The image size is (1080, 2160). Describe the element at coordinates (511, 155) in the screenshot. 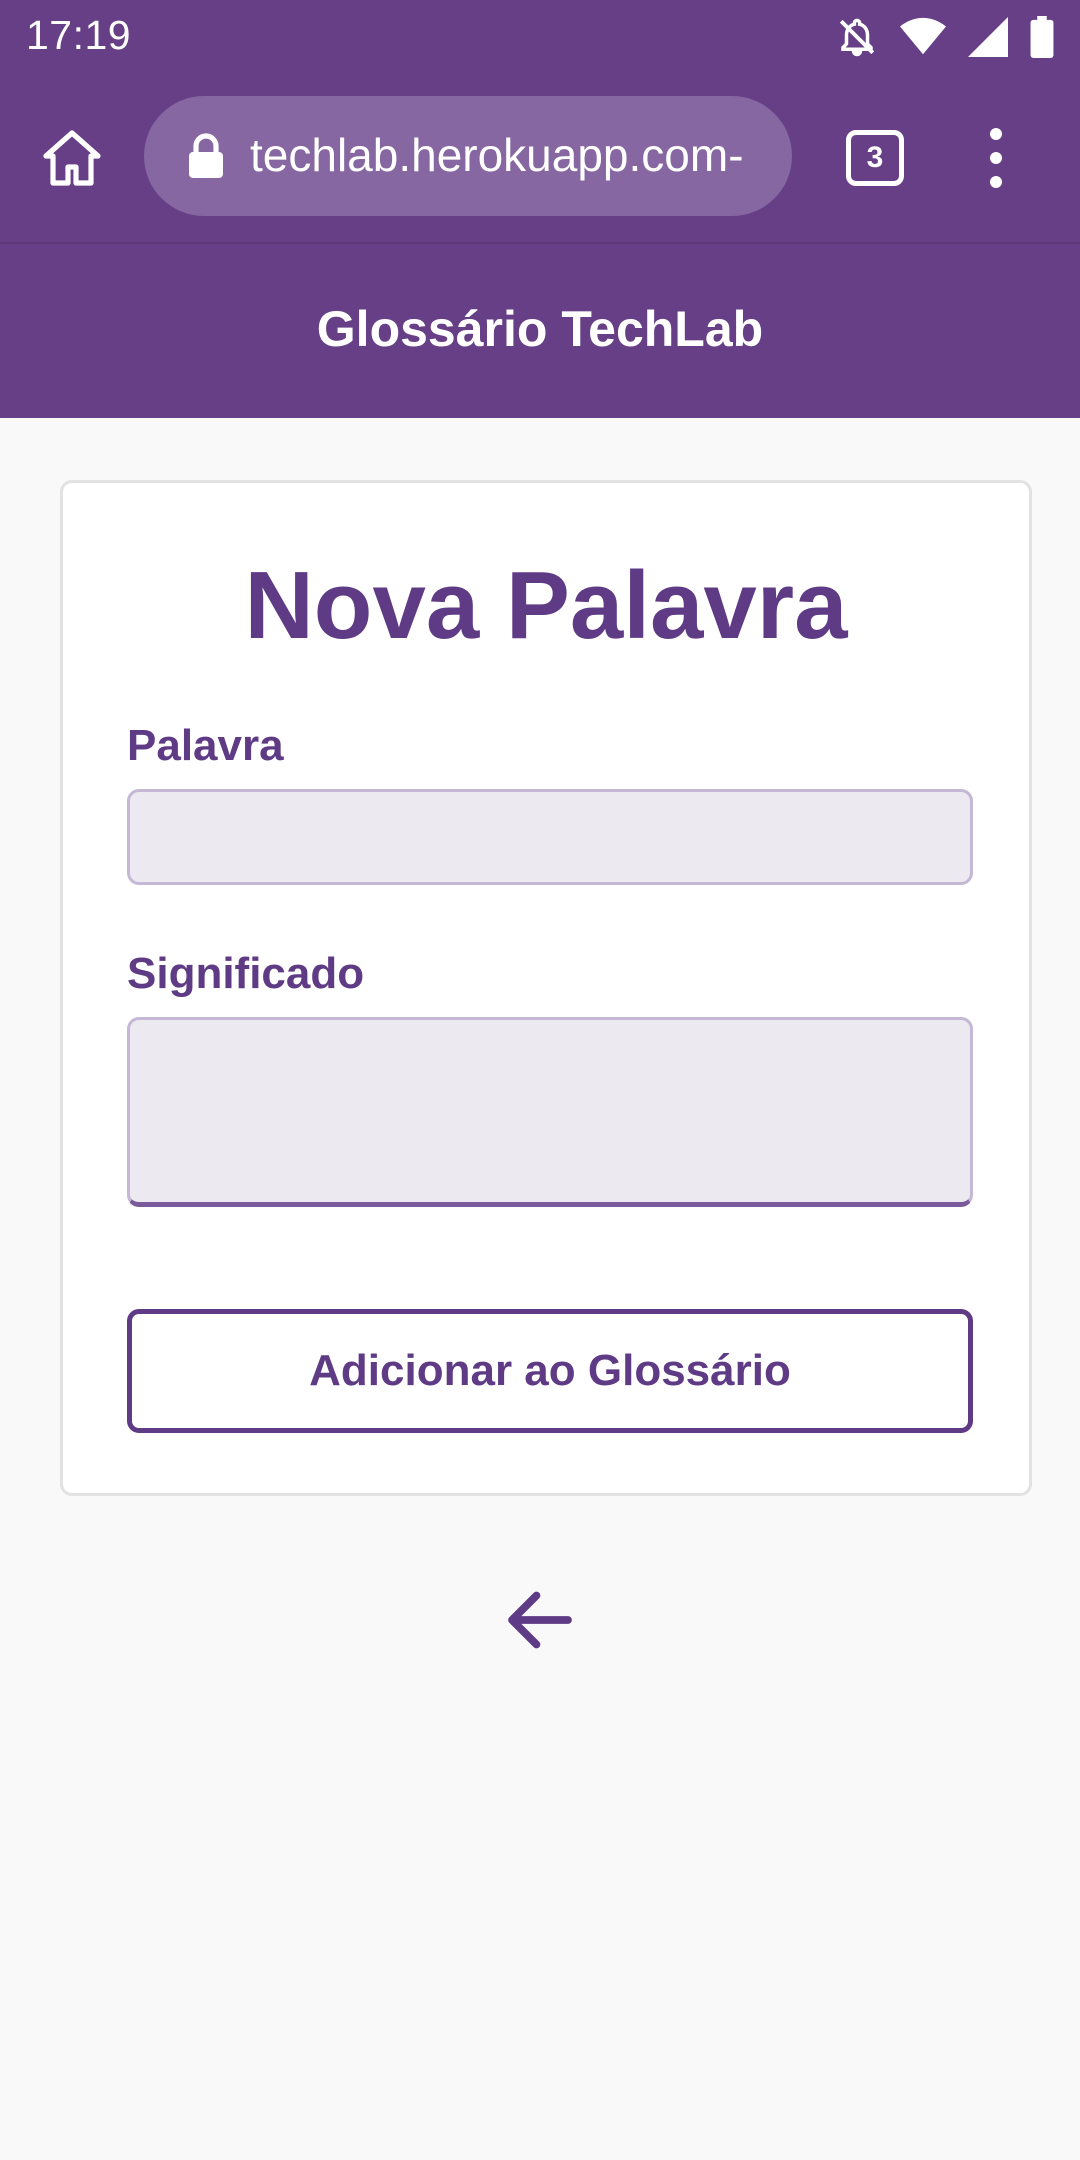

I see `url-text: -techlab.herokuapp.com` at that location.